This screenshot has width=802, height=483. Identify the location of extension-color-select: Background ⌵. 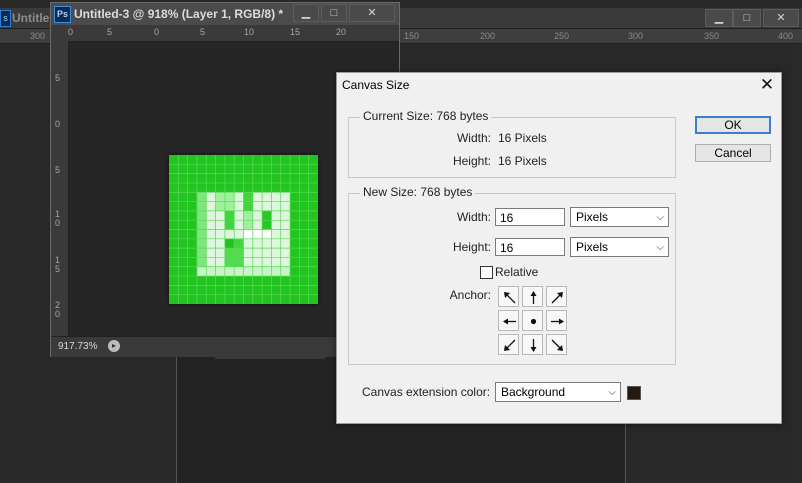
(558, 392).